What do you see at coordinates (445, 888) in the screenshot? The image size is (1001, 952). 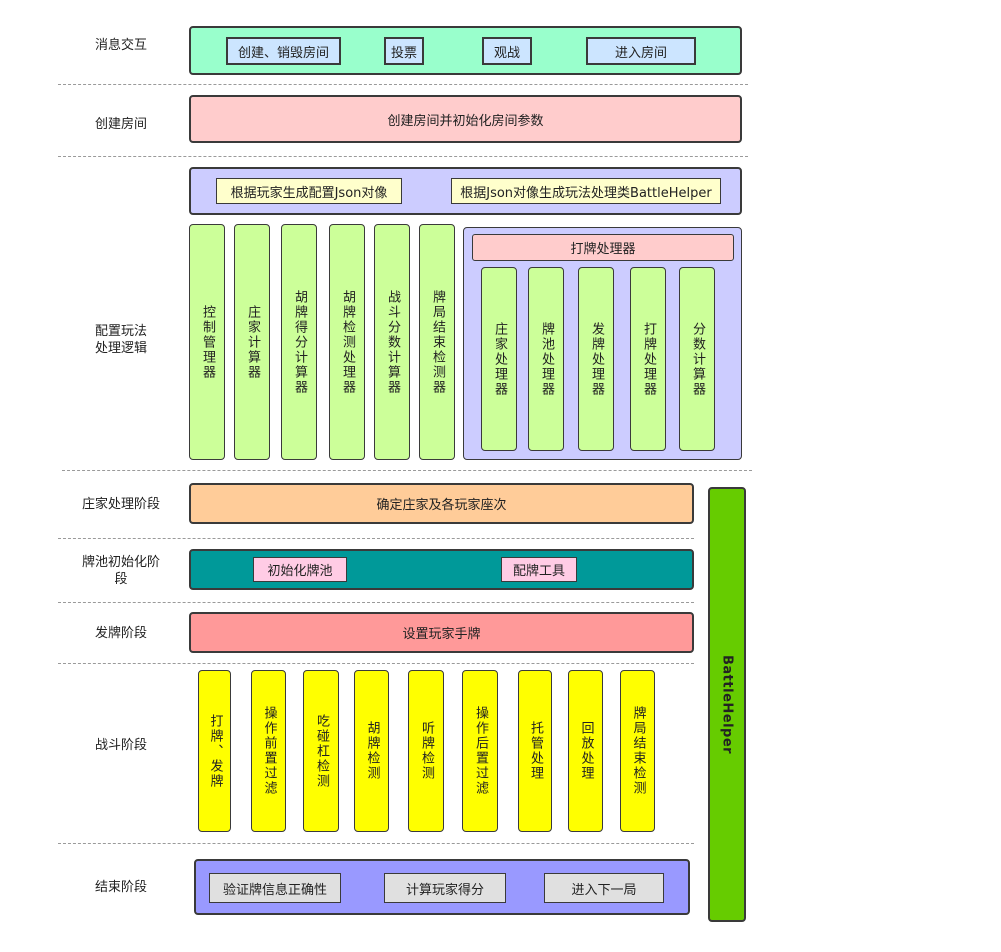 I see `calc-score-box: 计算玩家得分` at bounding box center [445, 888].